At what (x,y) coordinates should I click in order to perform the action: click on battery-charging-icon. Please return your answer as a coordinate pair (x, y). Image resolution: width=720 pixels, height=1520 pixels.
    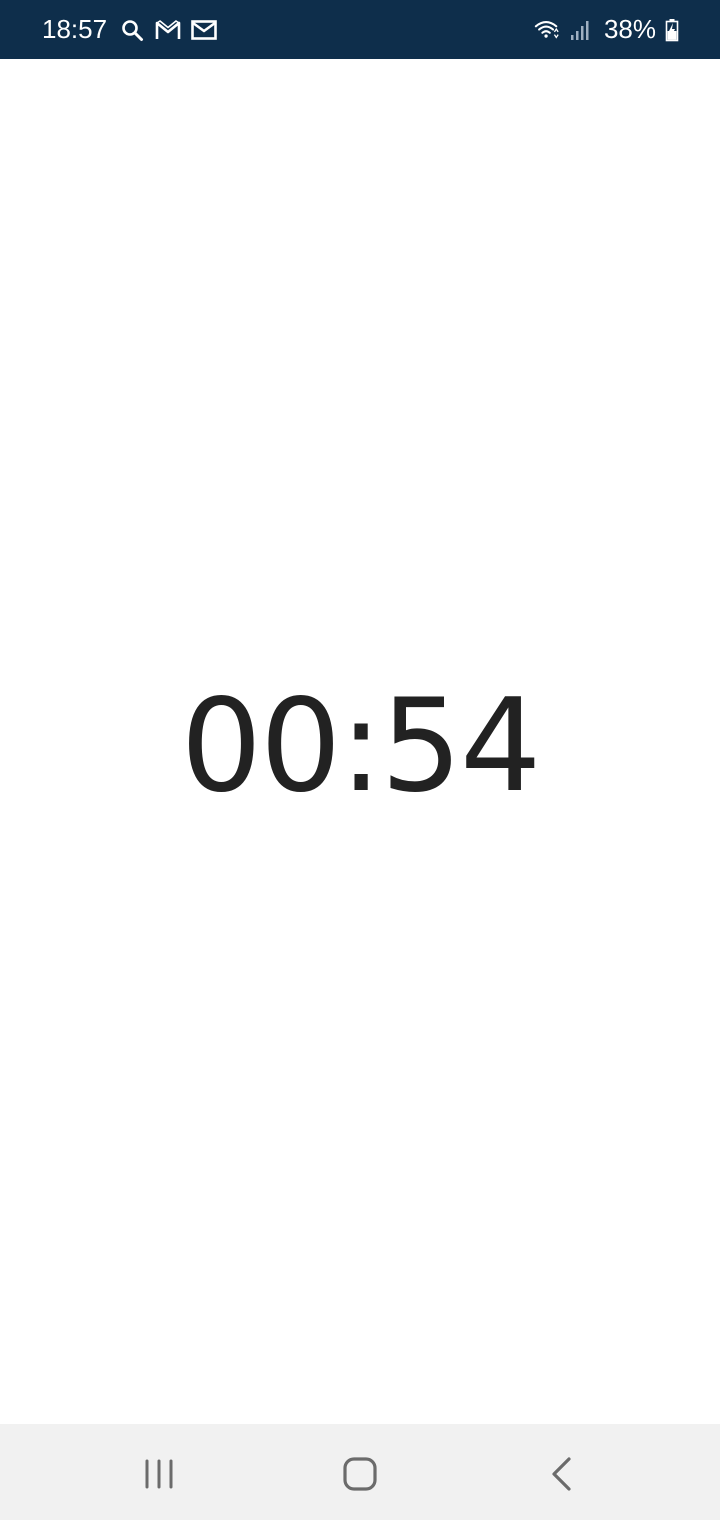
    Looking at the image, I should click on (672, 30).